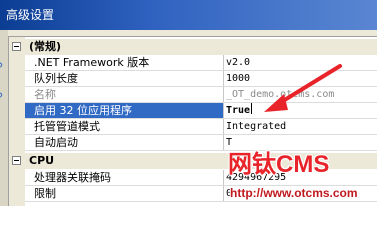 The image size is (377, 240). I want to click on property-value: v2.0, so click(238, 63).